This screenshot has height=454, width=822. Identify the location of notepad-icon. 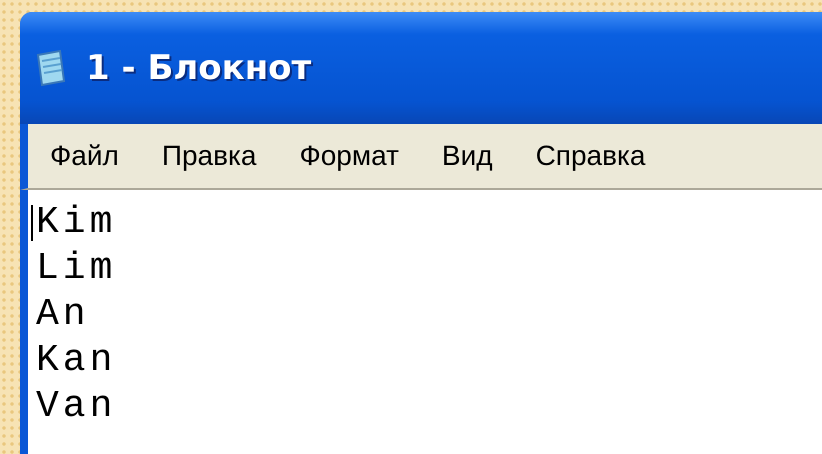
(51, 68).